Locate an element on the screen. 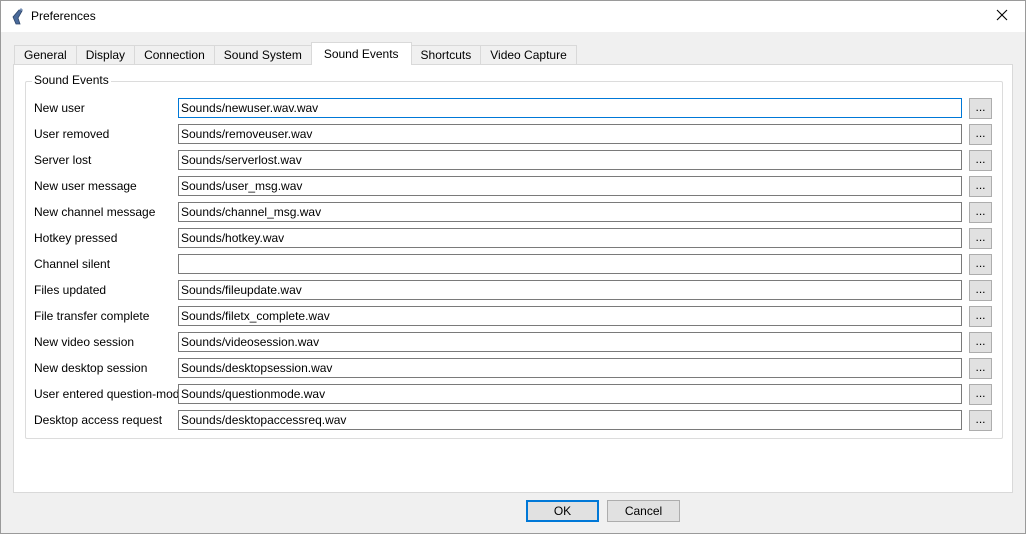 This screenshot has width=1026, height=534. sound-event-label: User removed is located at coordinates (72, 134).